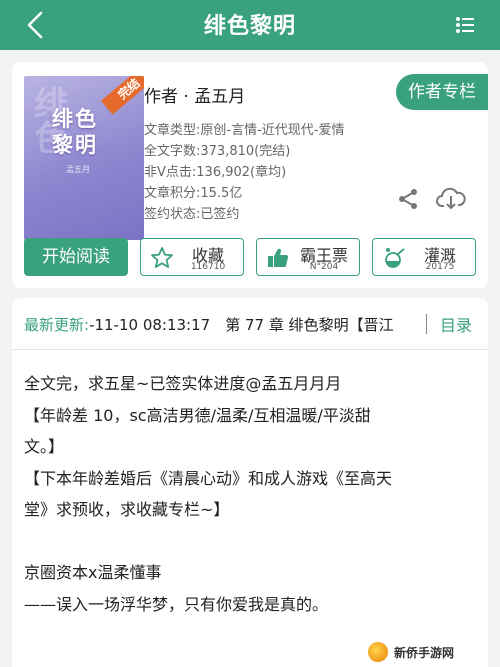  Describe the element at coordinates (162, 257) in the screenshot. I see `star-icon` at that location.